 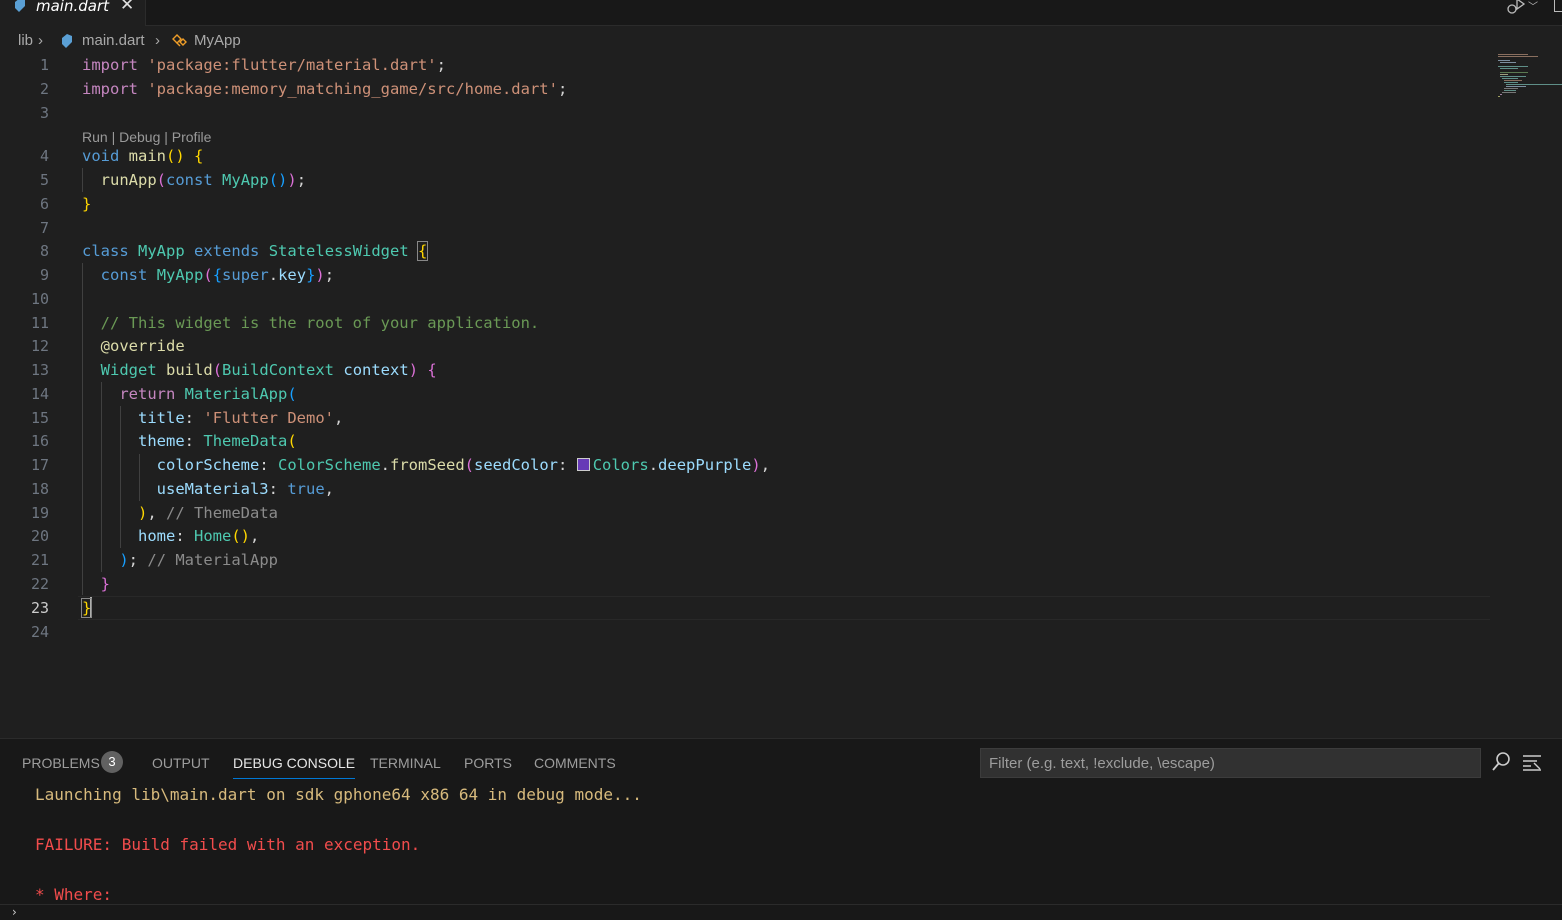 I want to click on minimap, so click(x=1529, y=82).